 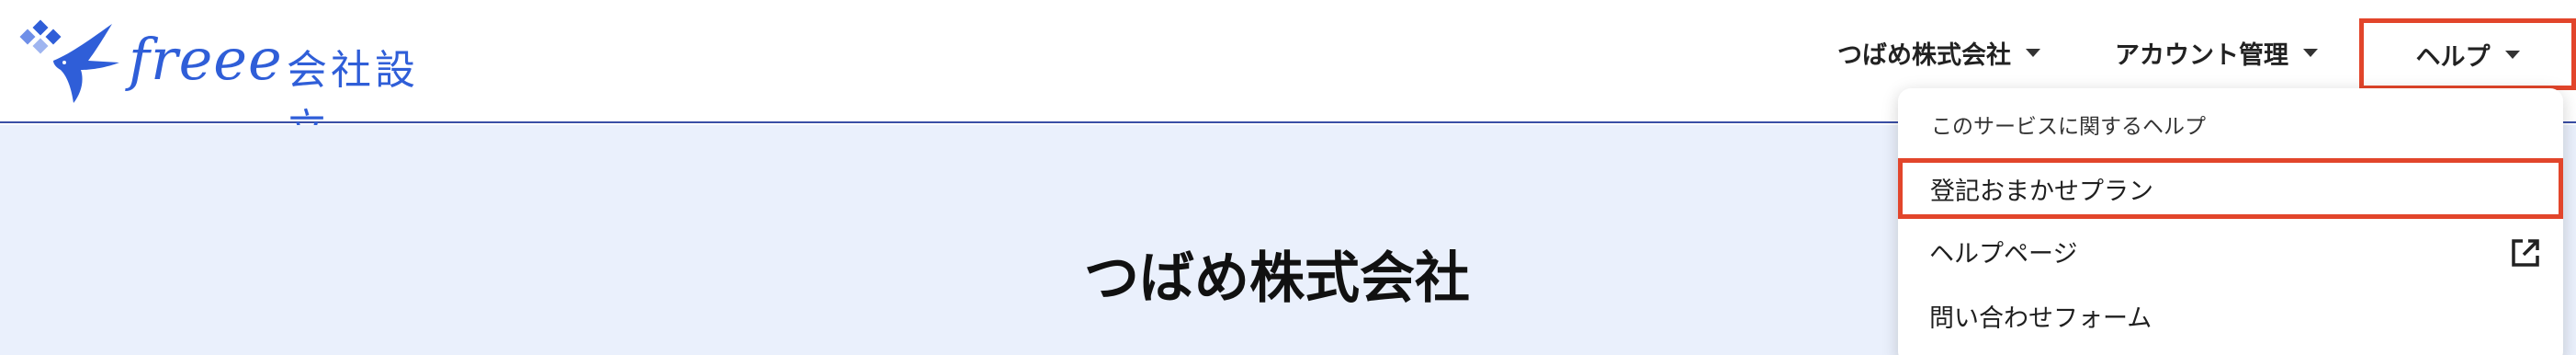 I want to click on company-menu-label: つばめ株式会社, so click(x=1924, y=55).